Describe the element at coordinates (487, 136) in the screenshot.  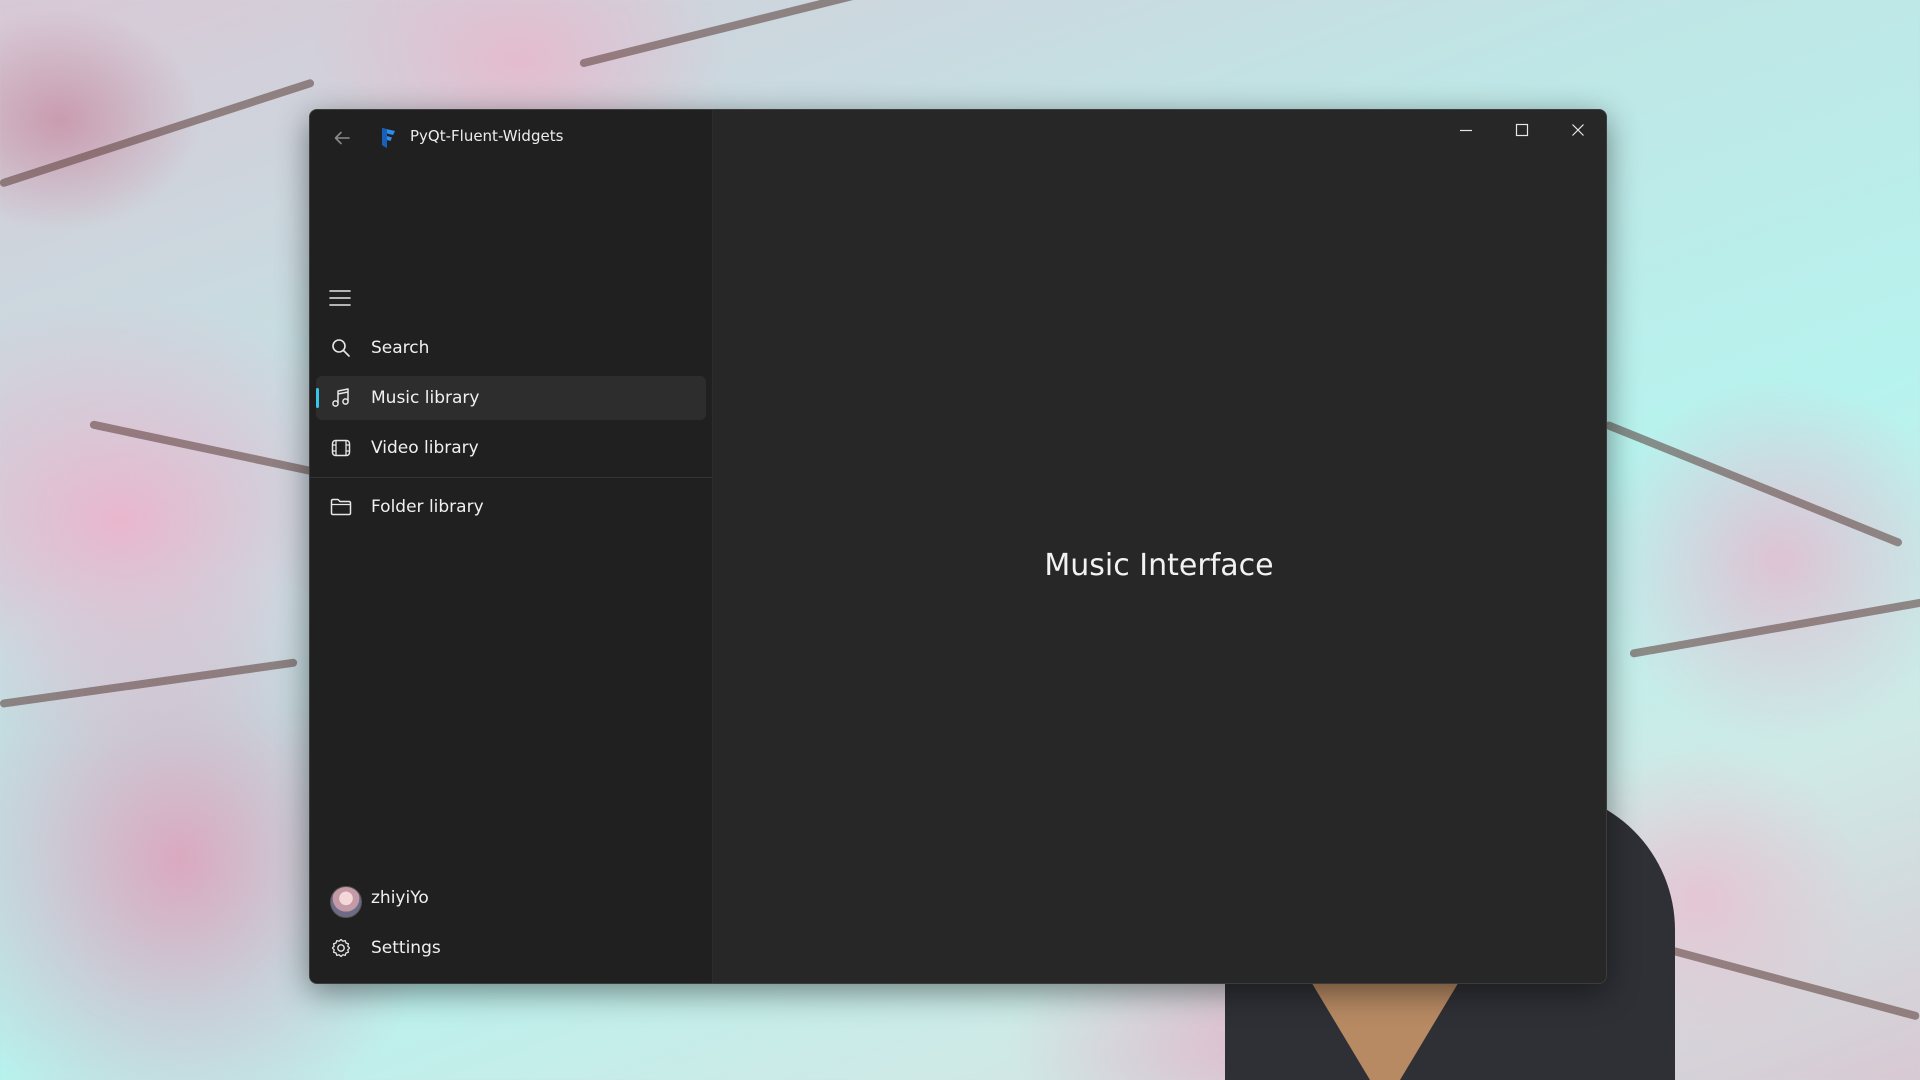
I see `window-title: PyQt-Fluent-Widgets` at that location.